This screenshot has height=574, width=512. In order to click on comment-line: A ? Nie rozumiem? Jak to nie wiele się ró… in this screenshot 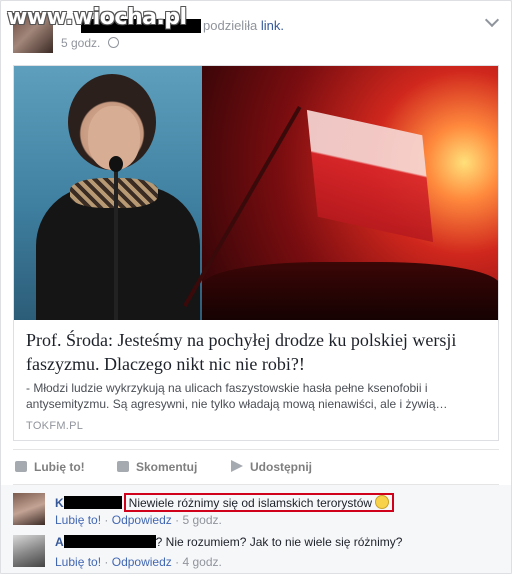, I will do `click(228, 542)`.